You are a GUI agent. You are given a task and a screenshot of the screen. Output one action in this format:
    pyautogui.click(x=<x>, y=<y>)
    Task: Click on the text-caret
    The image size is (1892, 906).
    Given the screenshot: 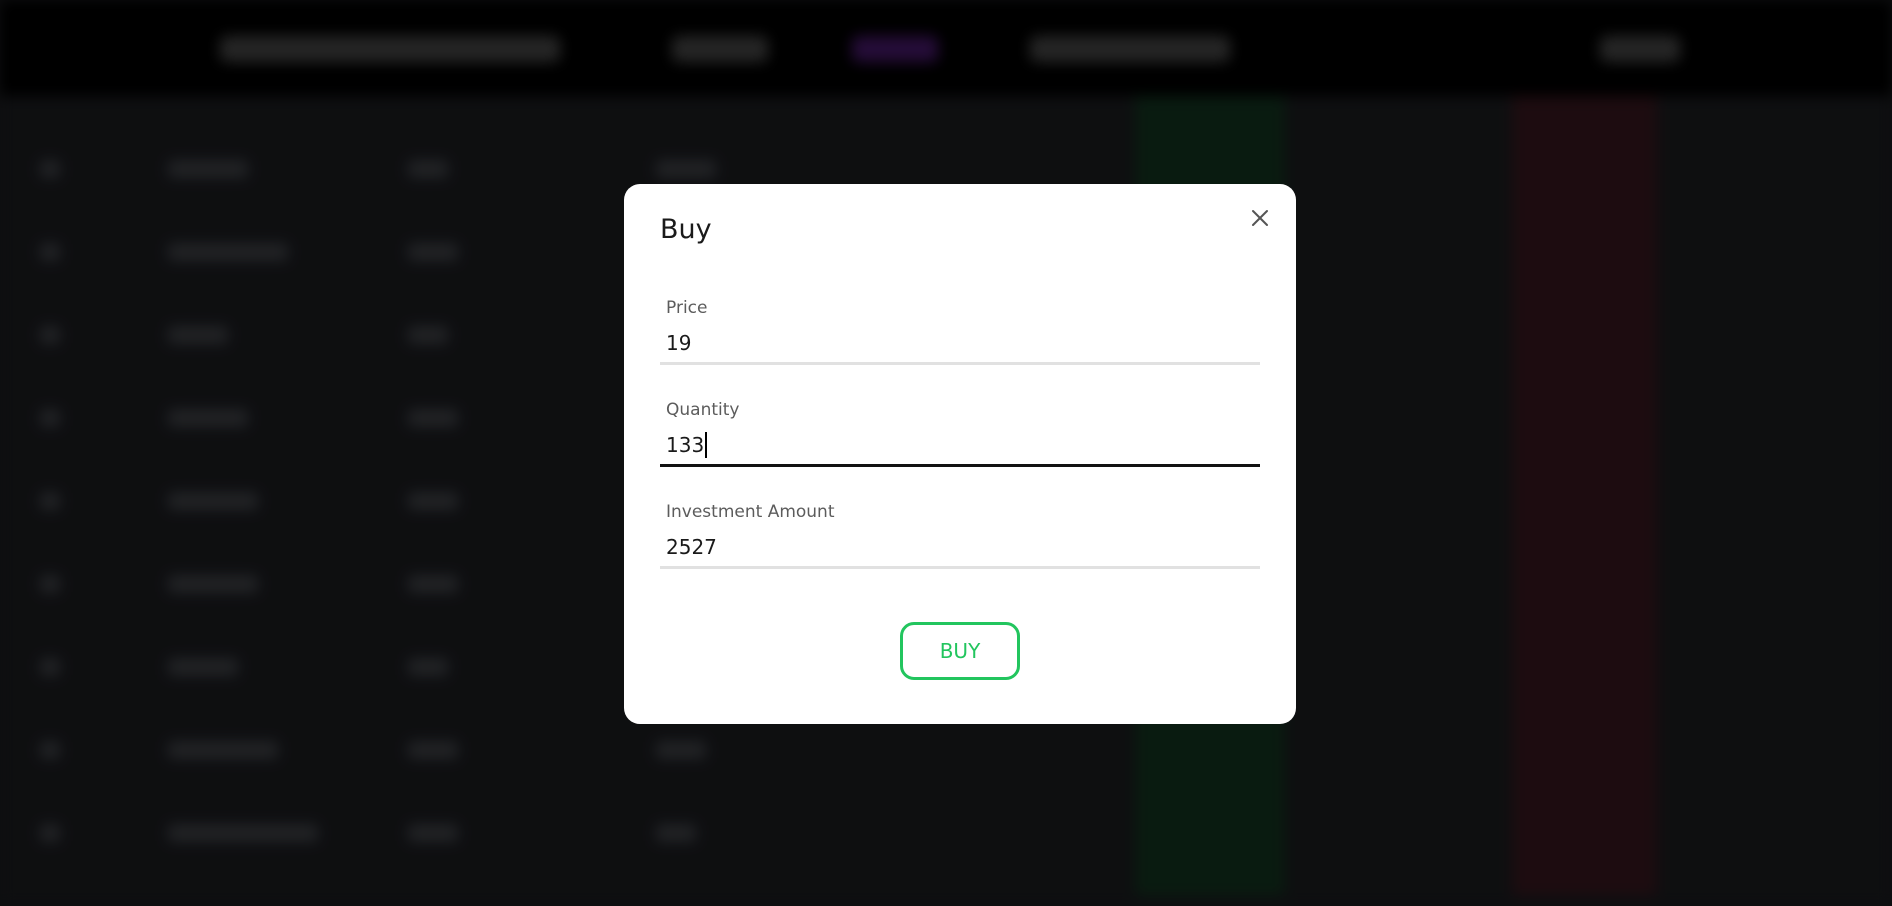 What is the action you would take?
    pyautogui.click(x=706, y=444)
    